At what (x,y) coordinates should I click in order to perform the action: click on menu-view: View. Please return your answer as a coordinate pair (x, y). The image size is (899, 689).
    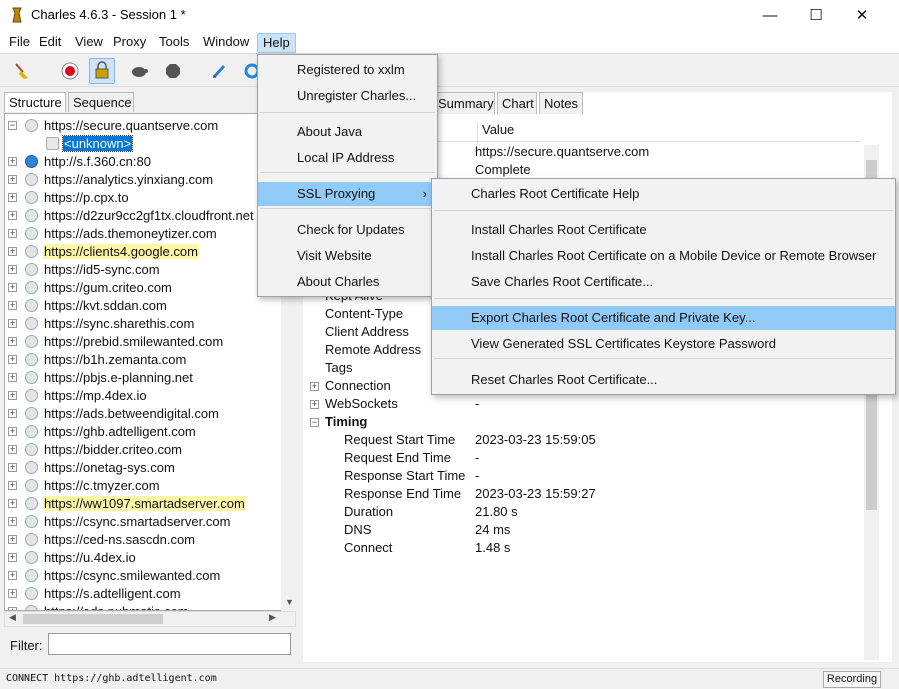
    Looking at the image, I should click on (89, 43).